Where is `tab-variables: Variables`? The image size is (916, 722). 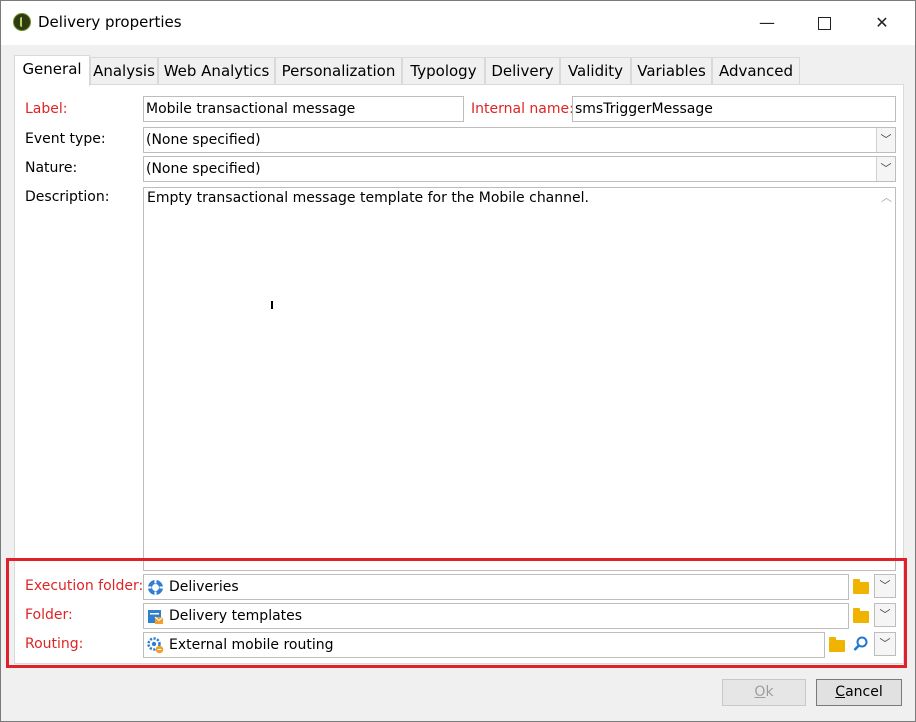
tab-variables: Variables is located at coordinates (671, 71).